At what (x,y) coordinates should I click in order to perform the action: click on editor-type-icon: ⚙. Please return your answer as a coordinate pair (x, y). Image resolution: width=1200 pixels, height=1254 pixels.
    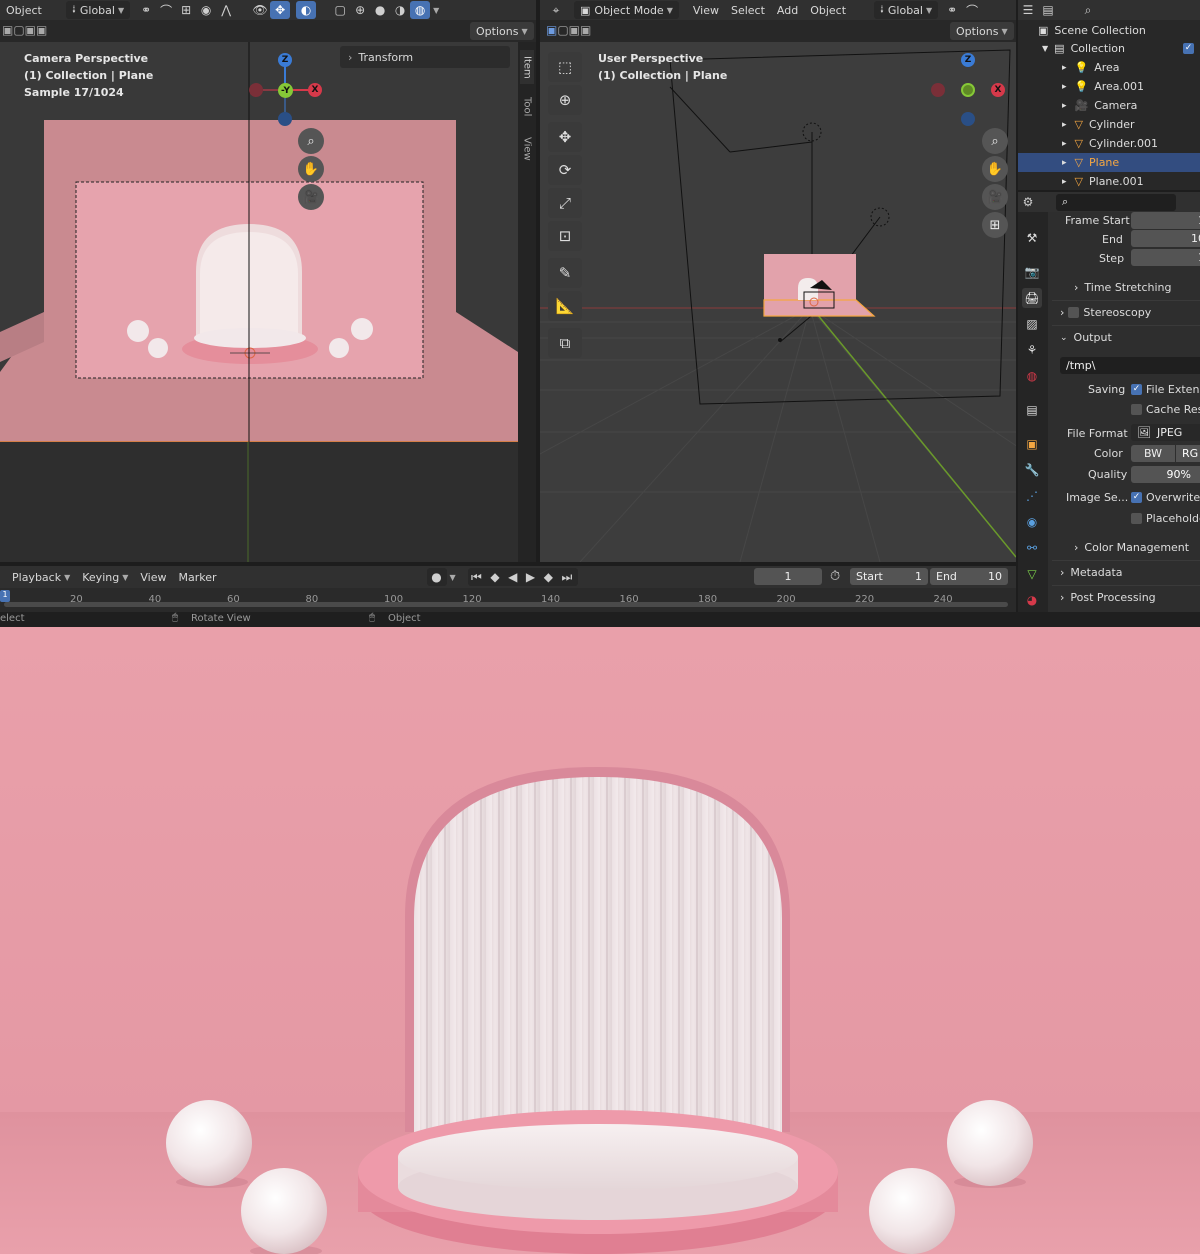
    Looking at the image, I should click on (1028, 202).